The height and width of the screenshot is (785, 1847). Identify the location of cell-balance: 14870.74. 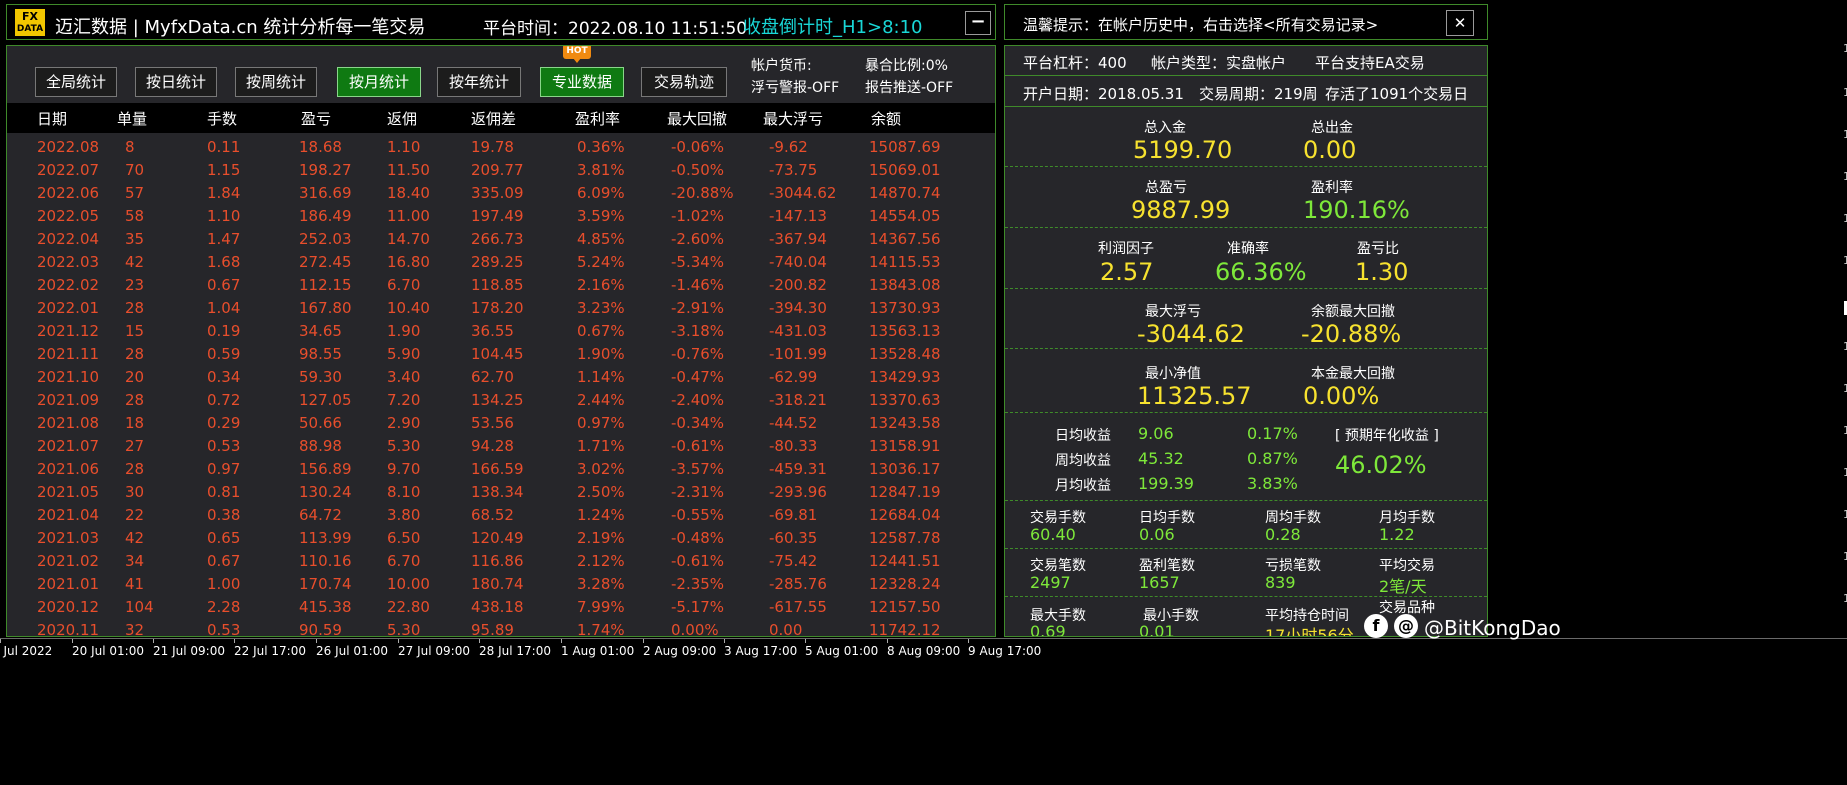
(905, 193).